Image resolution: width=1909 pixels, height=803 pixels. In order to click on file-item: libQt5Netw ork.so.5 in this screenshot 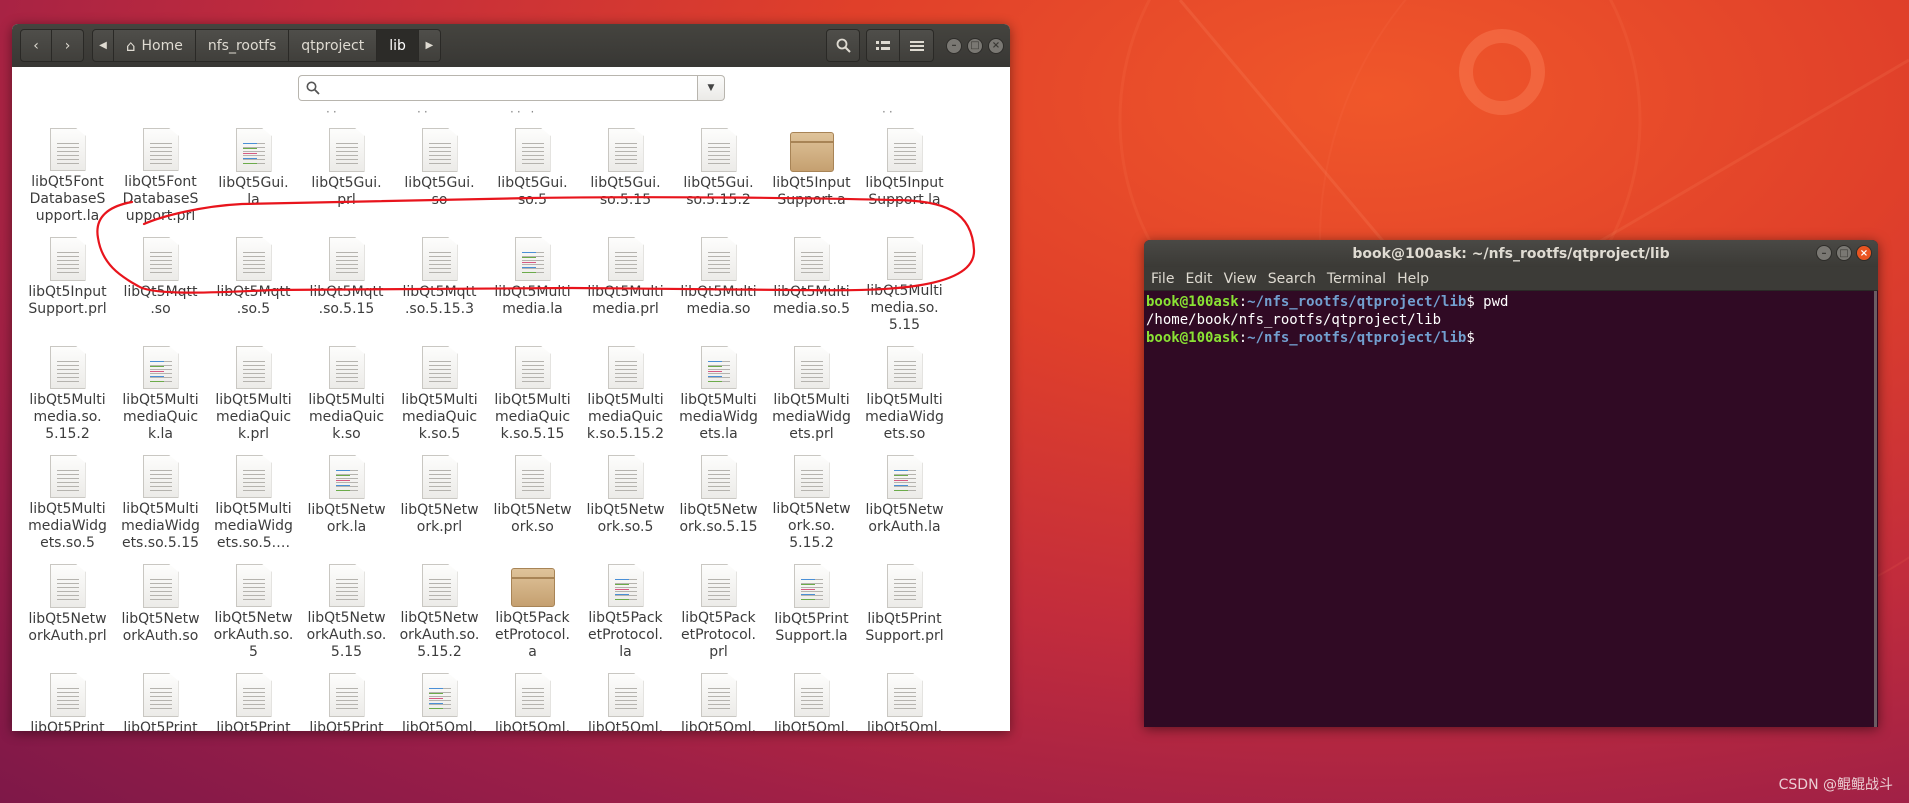, I will do `click(625, 497)`.